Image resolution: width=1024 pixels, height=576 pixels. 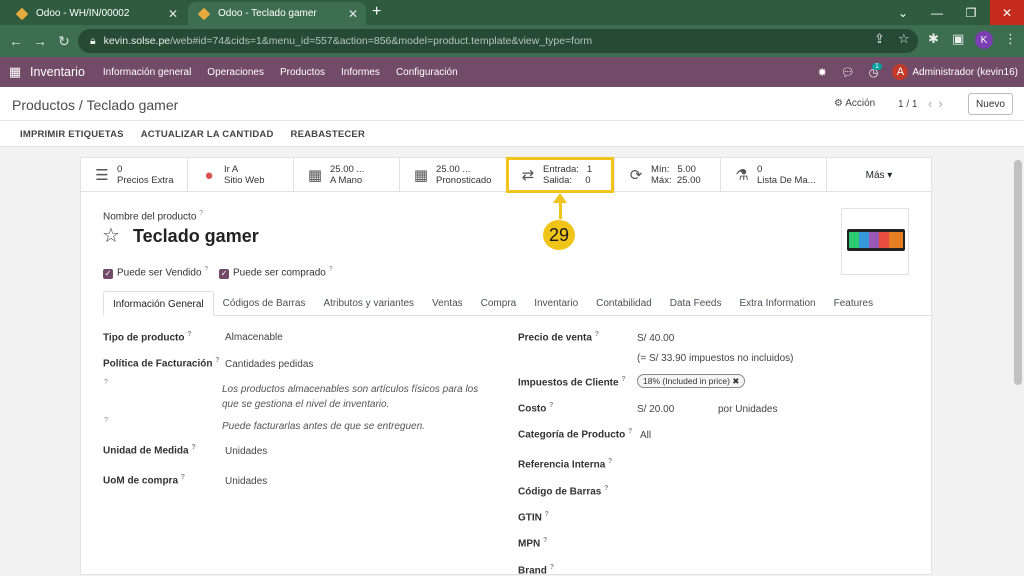 I want to click on stat-go-website: ● Ir A Sitio Web, so click(x=241, y=175).